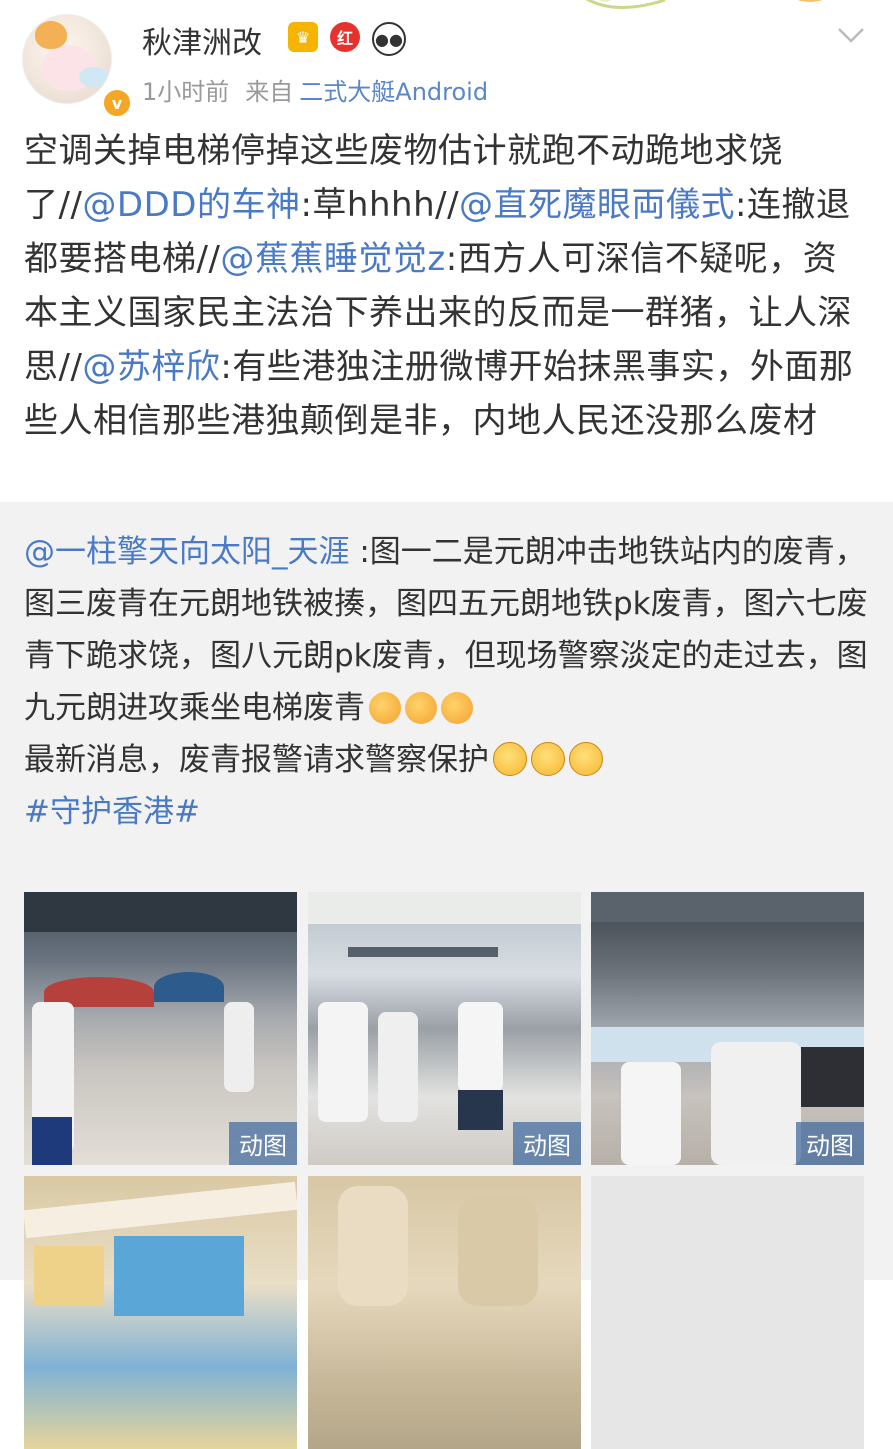 This screenshot has width=893, height=1449. What do you see at coordinates (202, 40) in the screenshot?
I see `username: 秋津洲改` at bounding box center [202, 40].